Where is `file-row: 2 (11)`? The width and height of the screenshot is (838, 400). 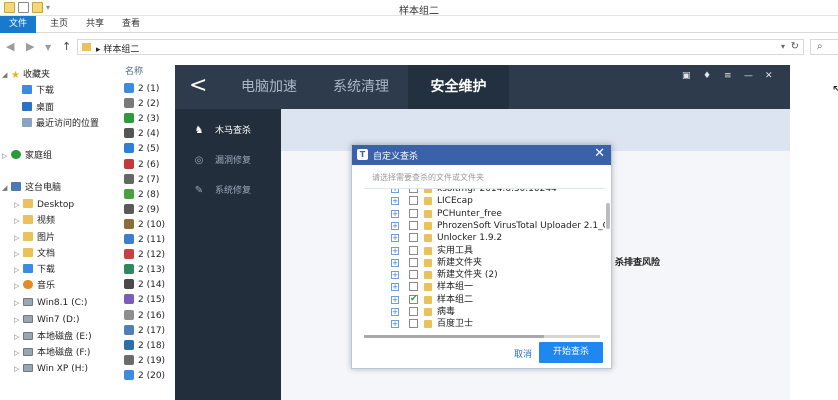 file-row: 2 (11) is located at coordinates (144, 240).